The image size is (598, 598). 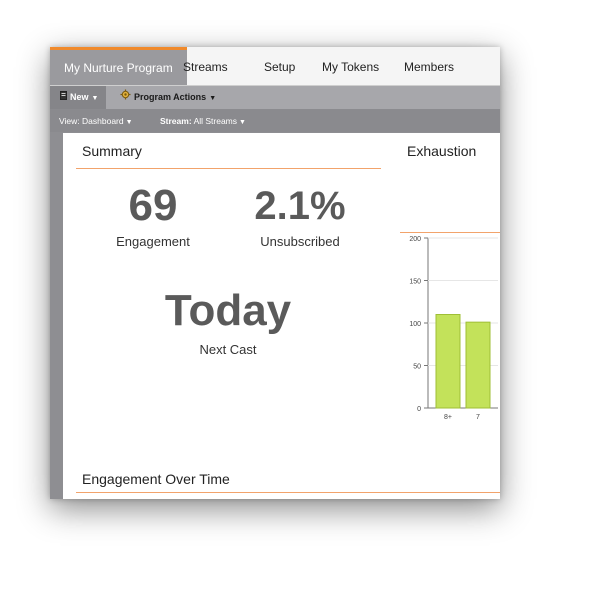 I want to click on engagement-value: 69, so click(x=153, y=205).